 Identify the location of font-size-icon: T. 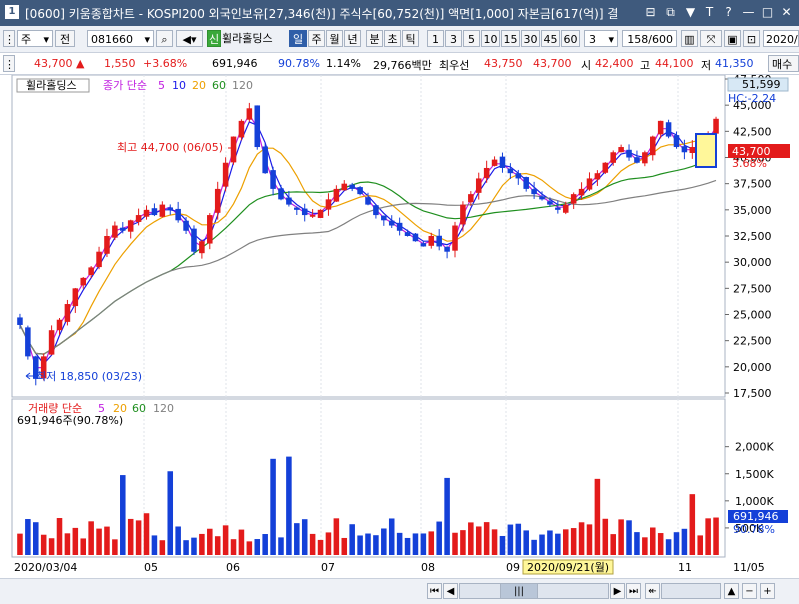
(709, 12).